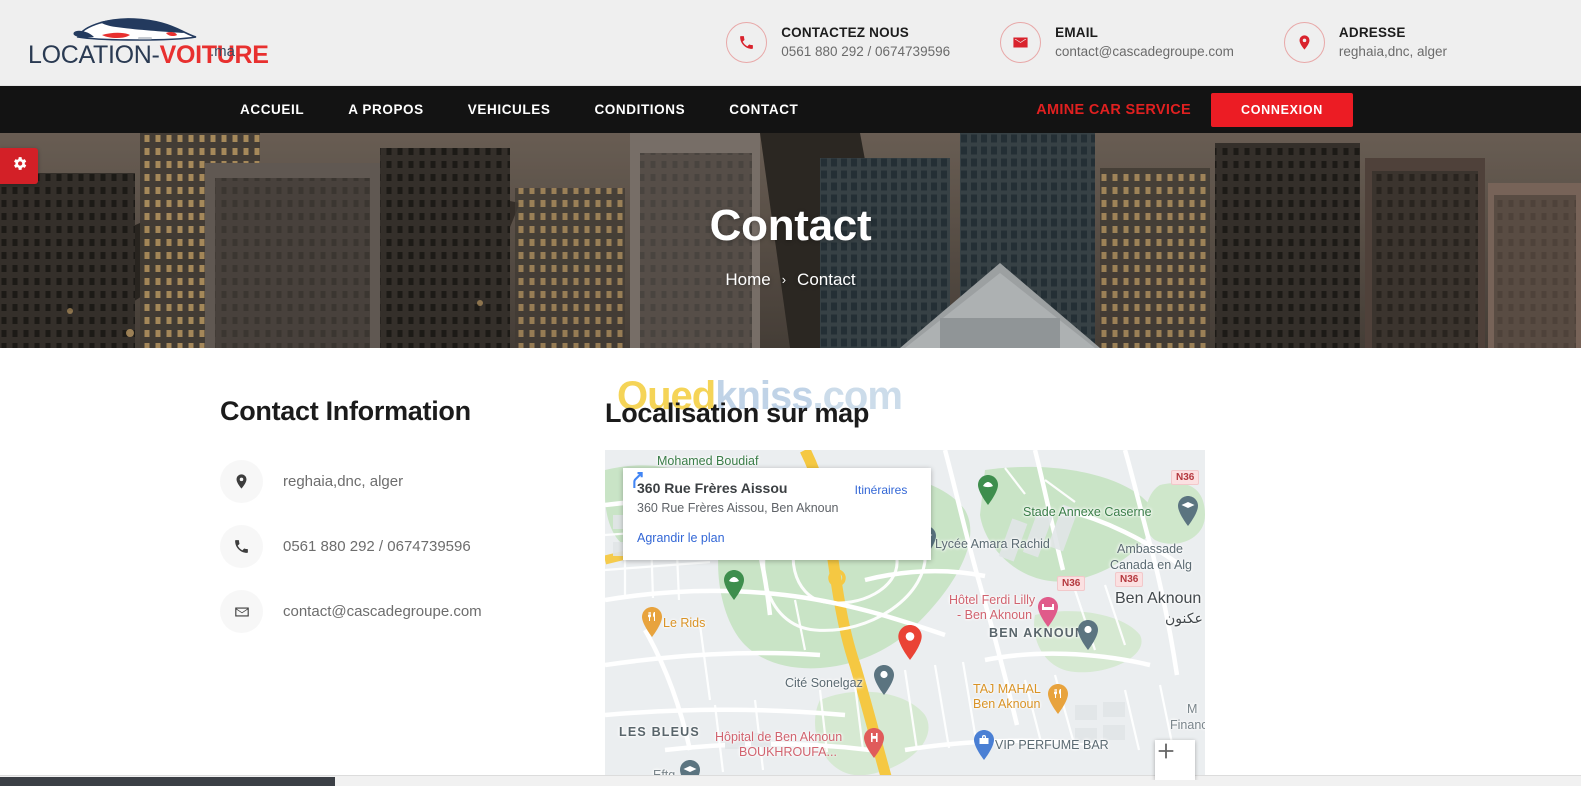  I want to click on topbar-block-email: EMAIL contact@cascadegroupe.com, so click(1117, 42).